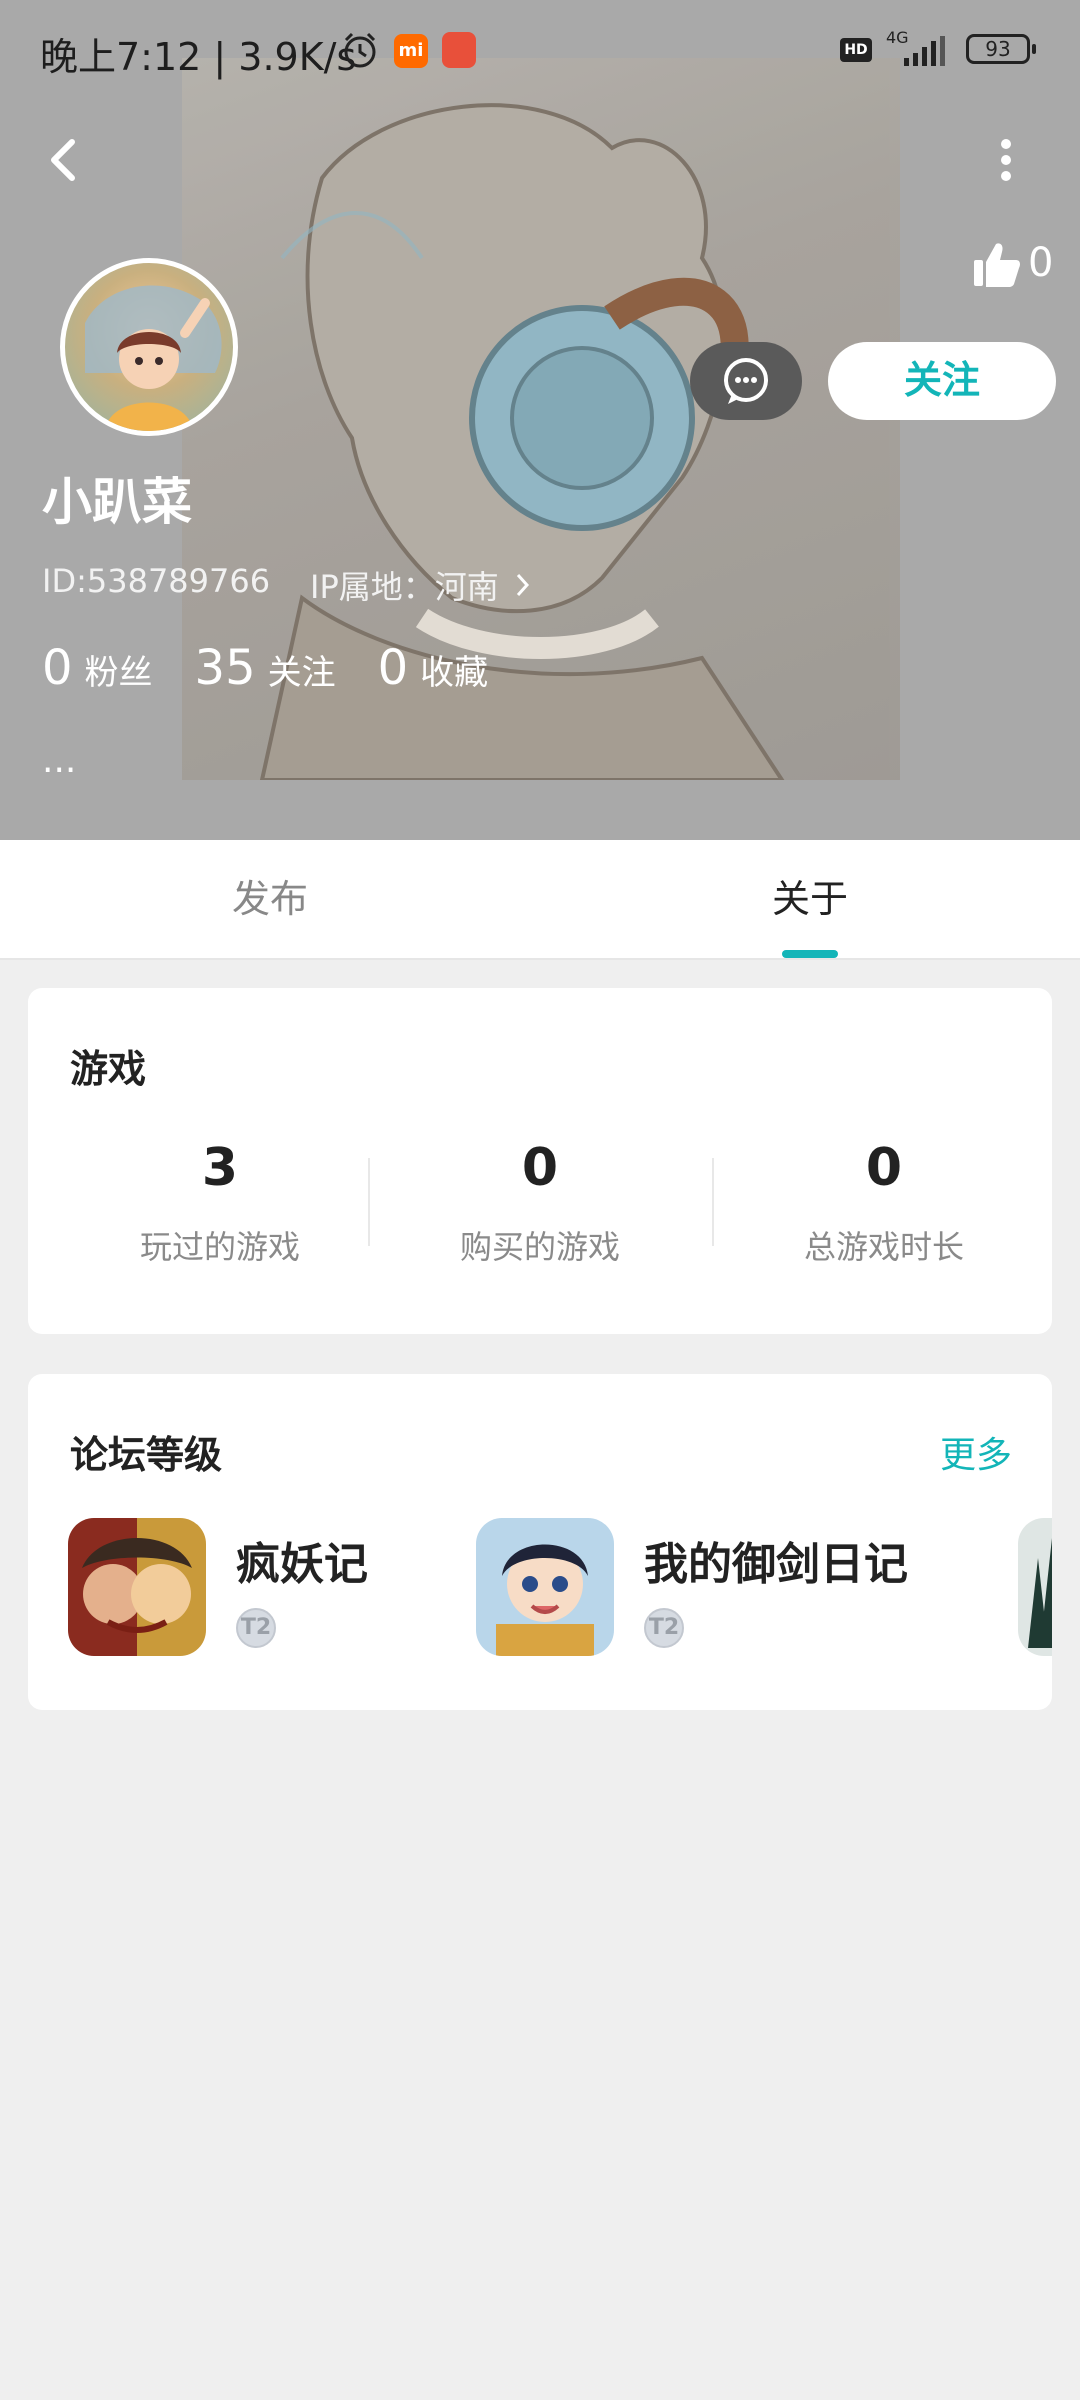  I want to click on forum-item: 我的御剑日记 T2, so click(726, 1588).